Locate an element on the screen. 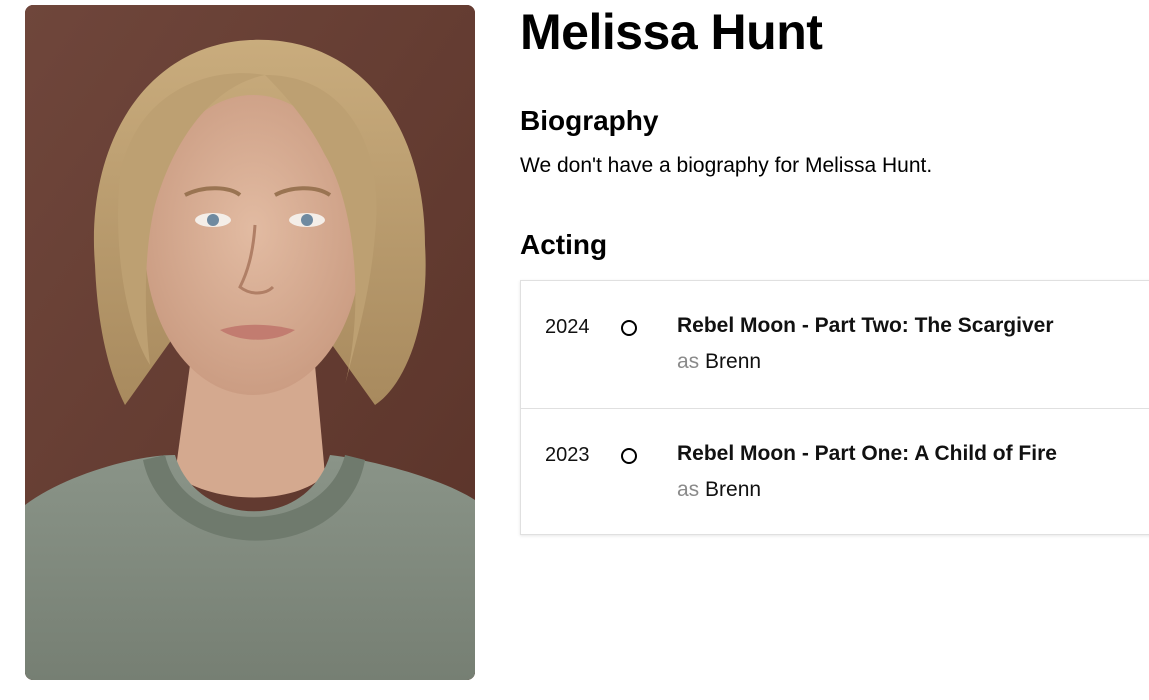  person-name: Melissa Hunt is located at coordinates (671, 32).